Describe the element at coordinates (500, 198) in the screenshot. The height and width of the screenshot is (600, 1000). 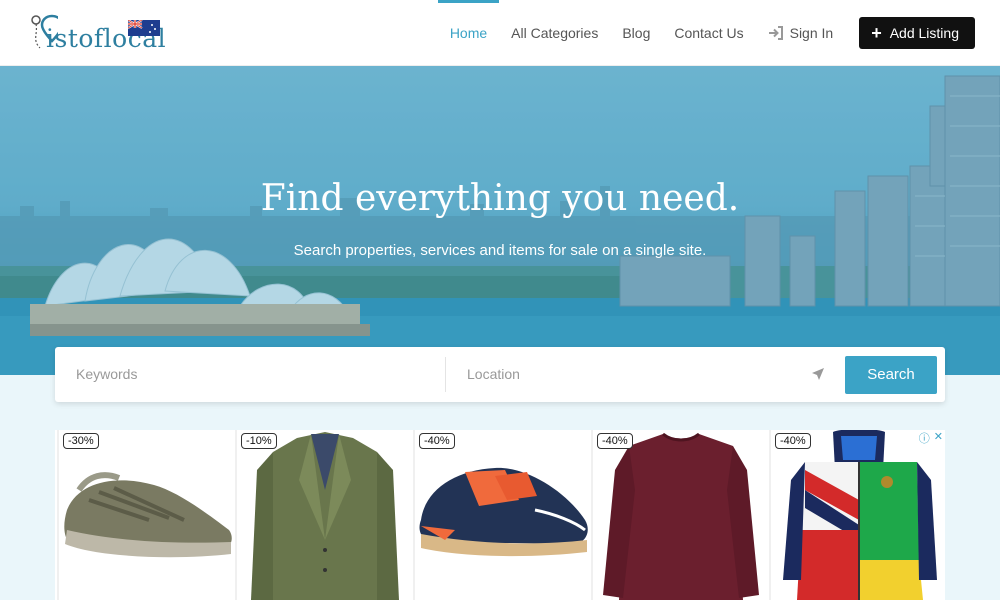
I see `hero-title: Find everything you need.` at that location.